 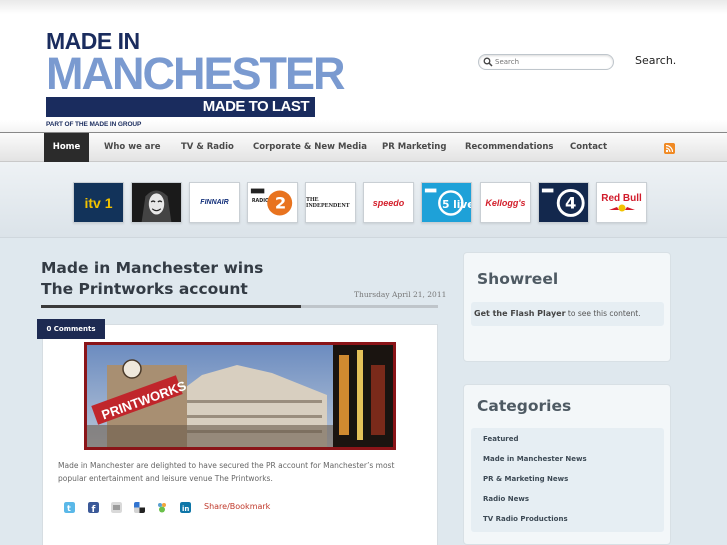 I want to click on brand-text: 4, so click(x=570, y=203).